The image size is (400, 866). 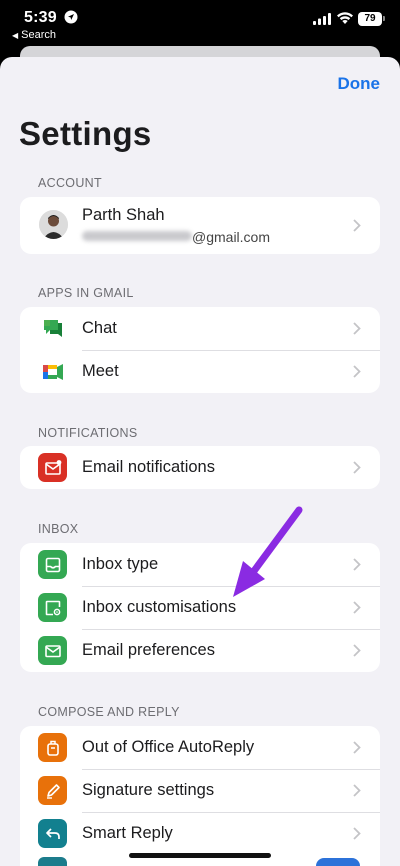 What do you see at coordinates (88, 433) in the screenshot?
I see `section-header-notifications: NOTIFICATIONS` at bounding box center [88, 433].